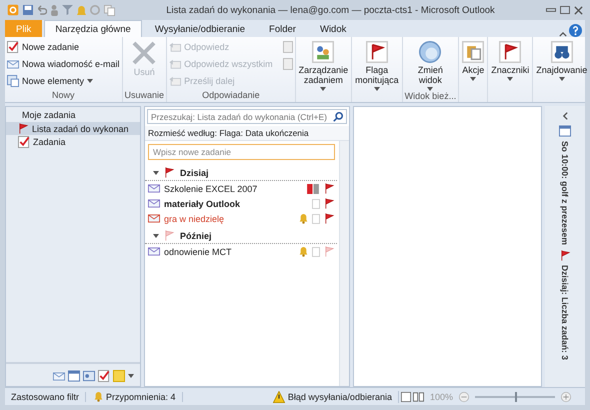 This screenshot has height=410, width=590. What do you see at coordinates (430, 52) in the screenshot?
I see `view-icon` at bounding box center [430, 52].